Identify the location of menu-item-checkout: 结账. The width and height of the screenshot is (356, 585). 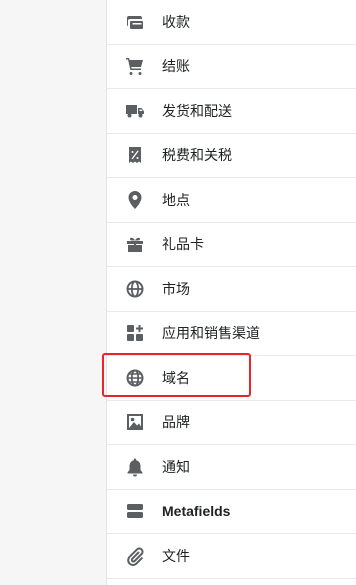
(231, 67).